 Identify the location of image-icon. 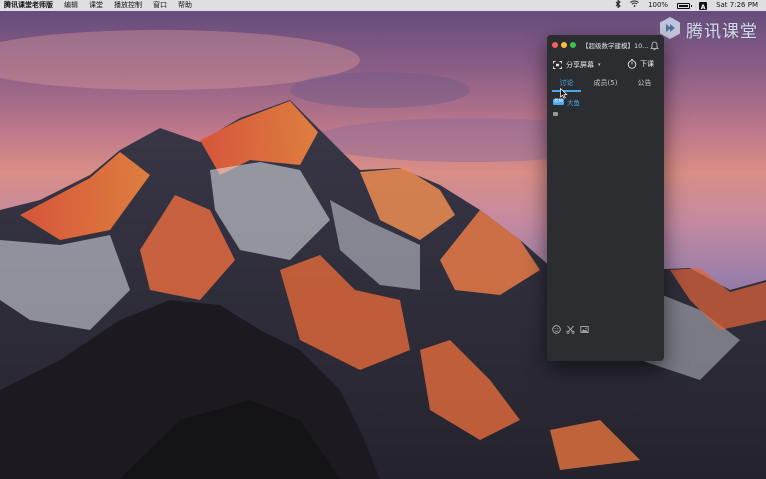
(584, 329).